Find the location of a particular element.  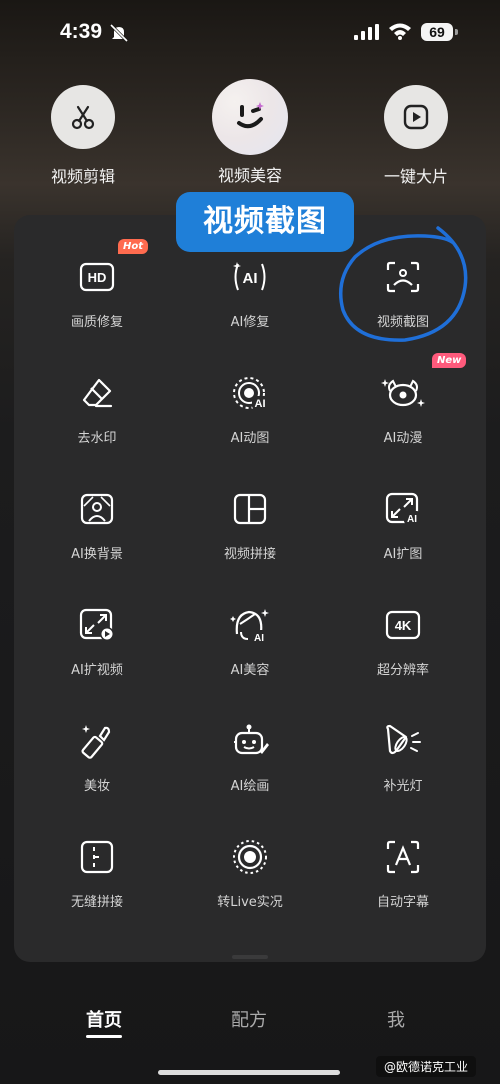

tool-fill-light: 补光灯 is located at coordinates (403, 756).